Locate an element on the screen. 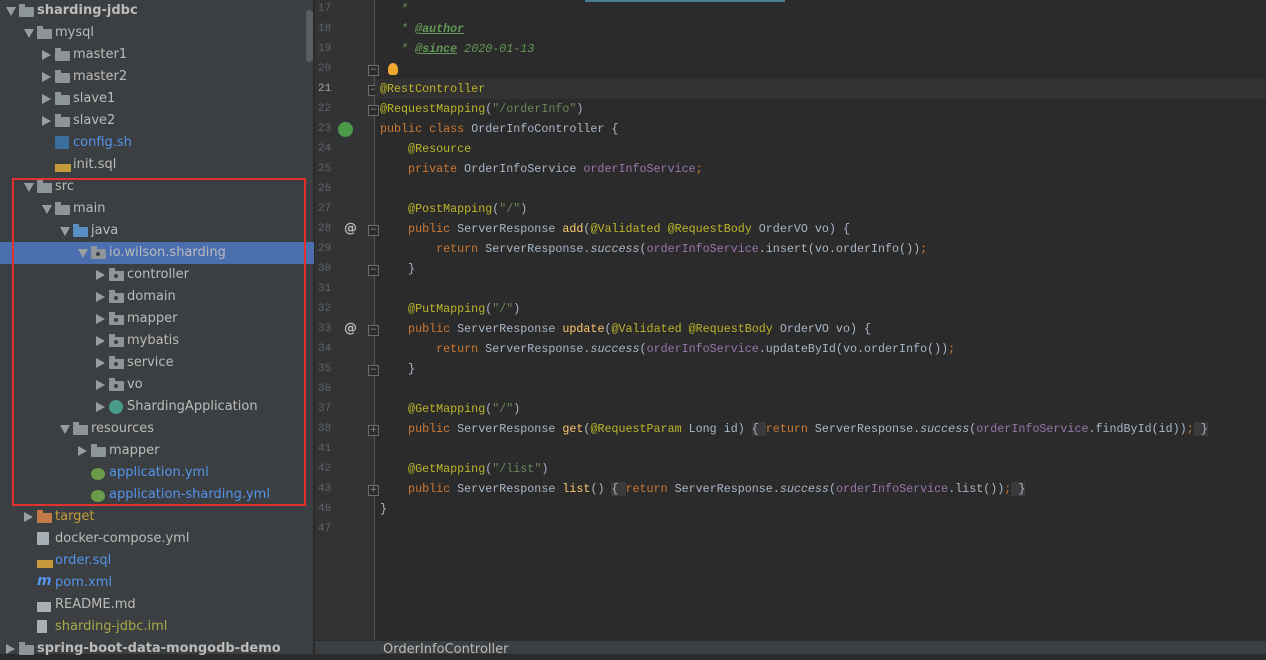 Image resolution: width=1266 pixels, height=660 pixels. code-token: "/" is located at coordinates (503, 309).